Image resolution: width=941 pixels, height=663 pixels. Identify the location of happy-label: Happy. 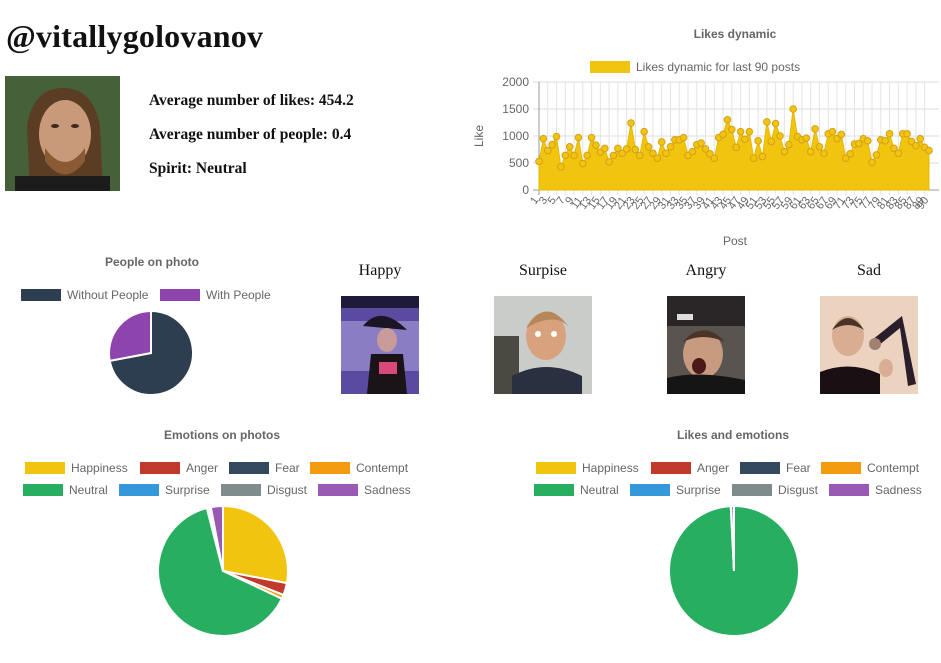
(380, 270).